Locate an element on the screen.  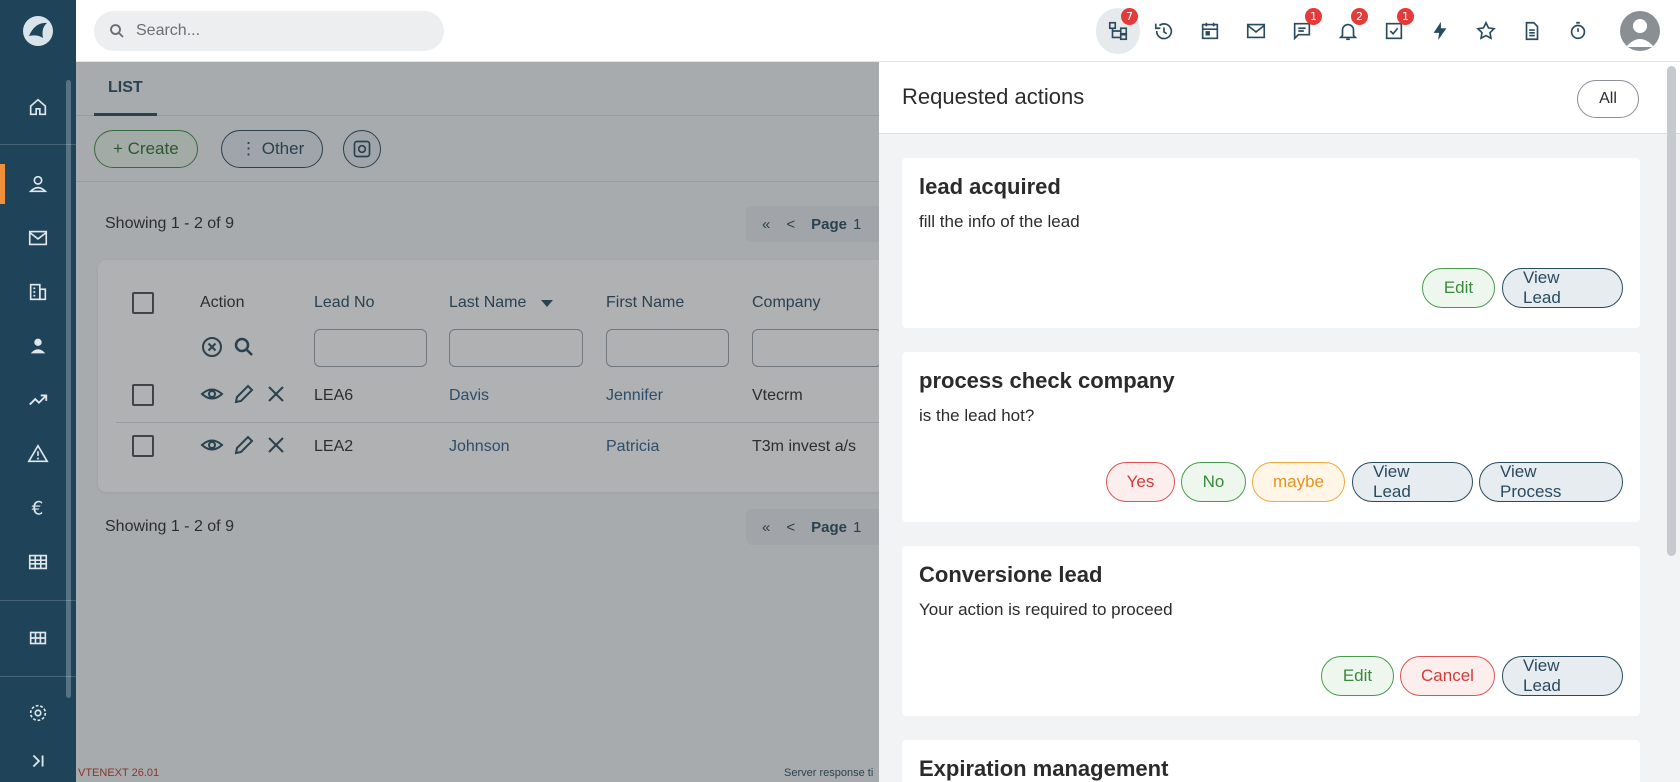
table-icon is located at coordinates (38, 562).